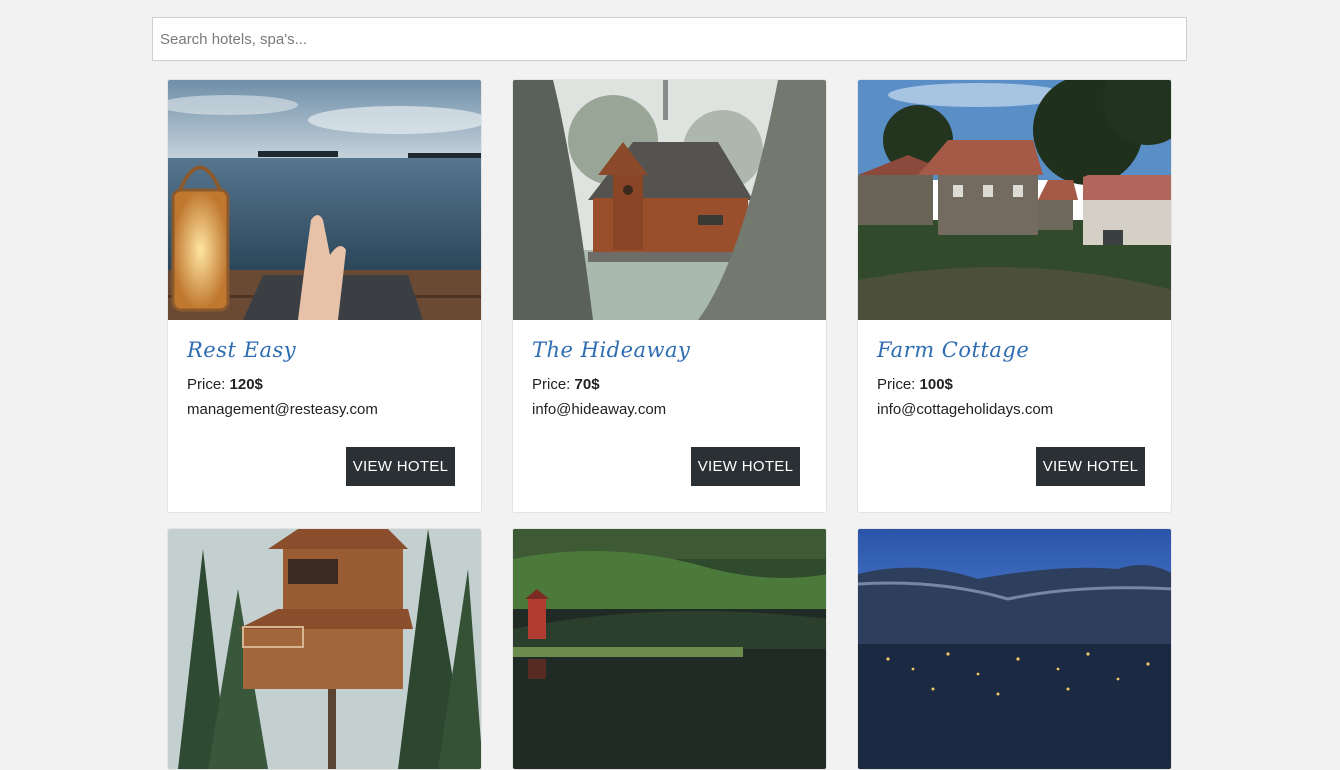 The image size is (1340, 770). What do you see at coordinates (936, 384) in the screenshot?
I see `price-value: 100$` at bounding box center [936, 384].